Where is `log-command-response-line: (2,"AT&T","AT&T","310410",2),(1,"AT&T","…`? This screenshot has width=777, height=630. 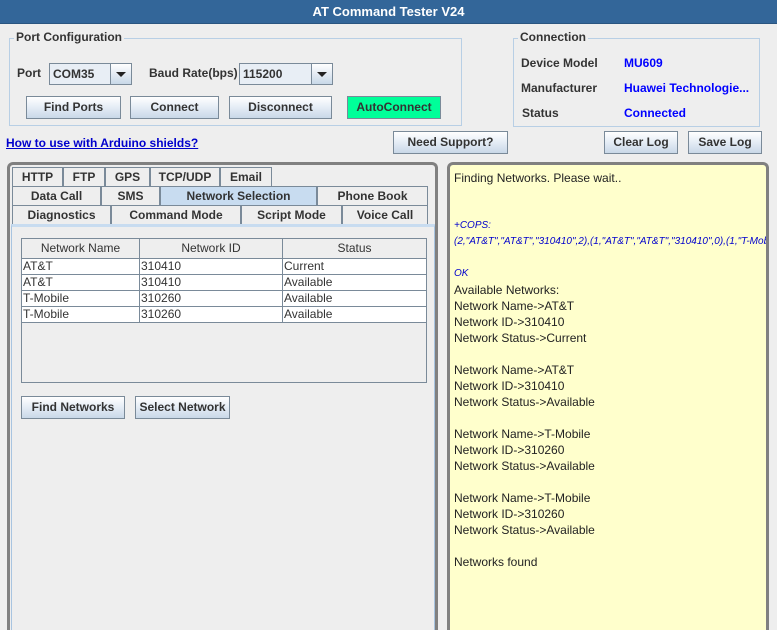
log-command-response-line: (2,"AT&T","AT&T","310410",2),(1,"AT&T","… is located at coordinates (611, 241).